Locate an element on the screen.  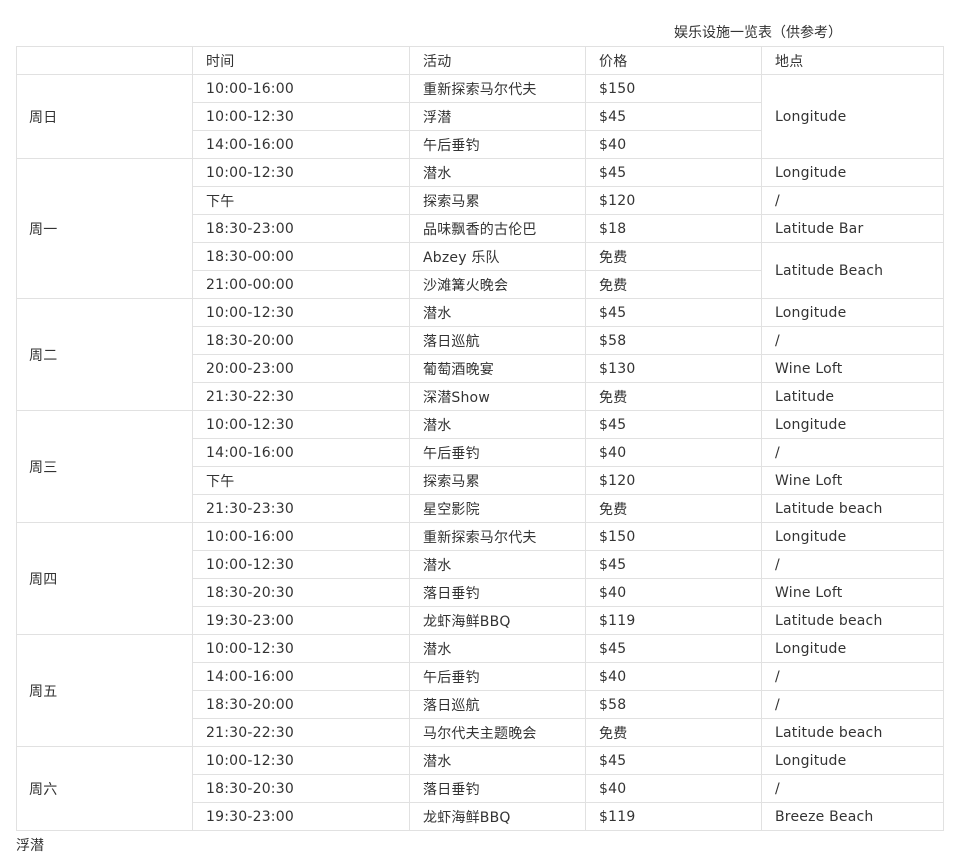
time-cell: 21:30-23:30 is located at coordinates (301, 508).